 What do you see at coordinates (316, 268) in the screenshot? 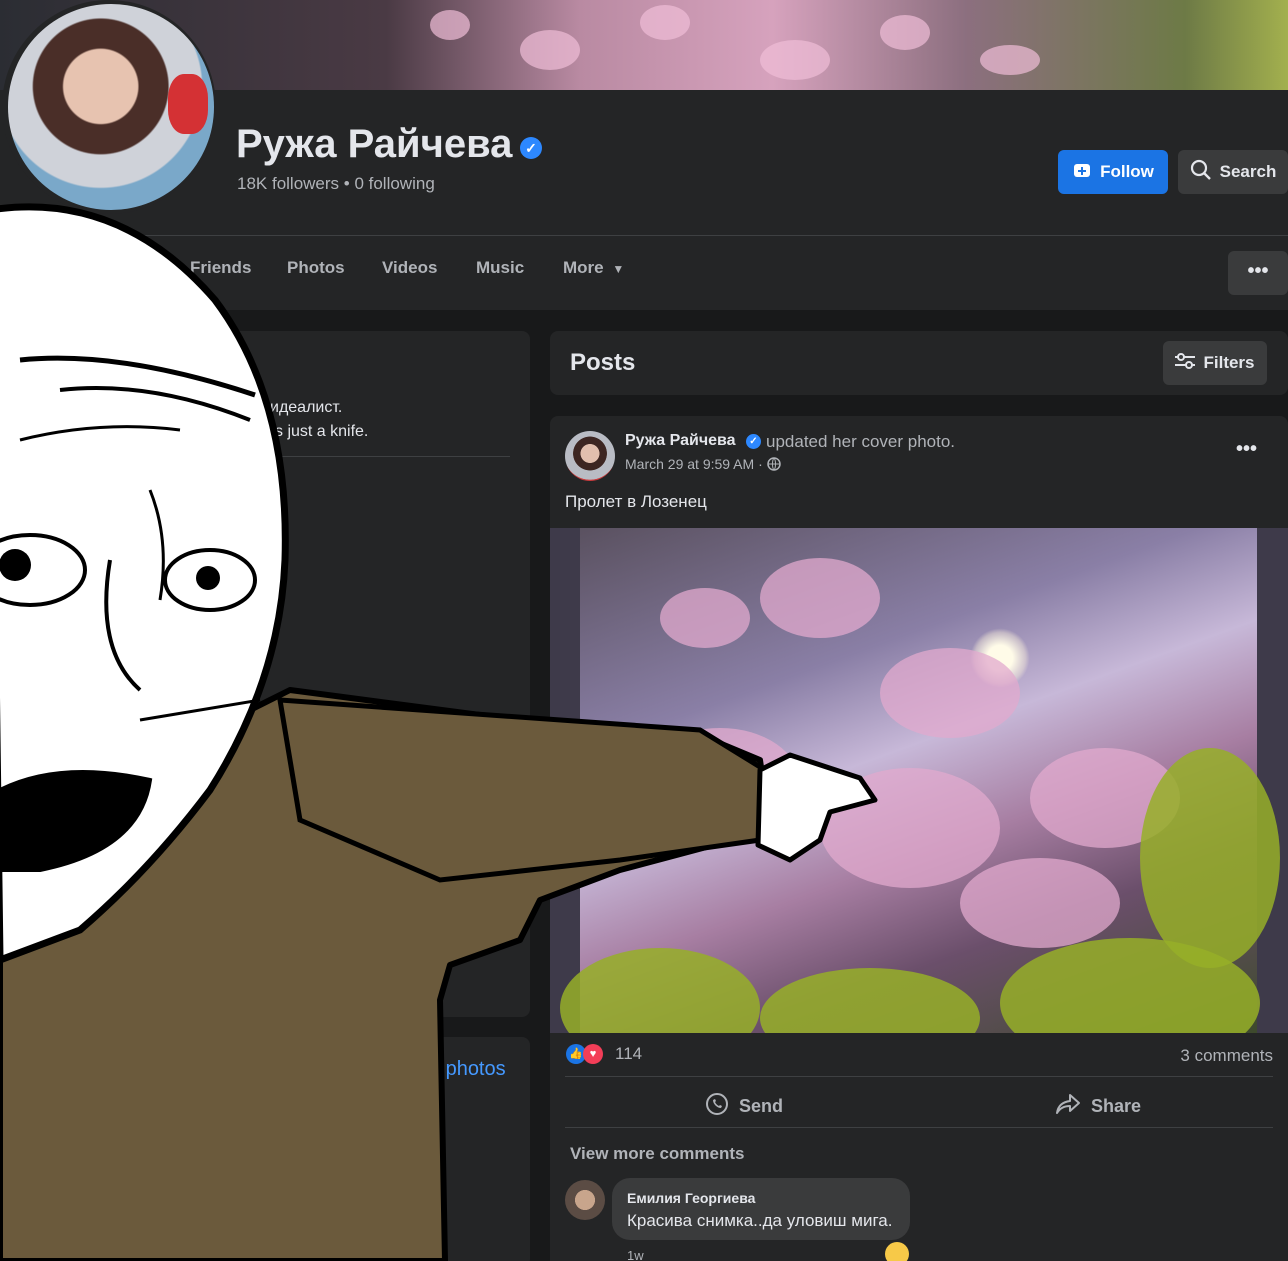
I see `tab-photos: Photos` at bounding box center [316, 268].